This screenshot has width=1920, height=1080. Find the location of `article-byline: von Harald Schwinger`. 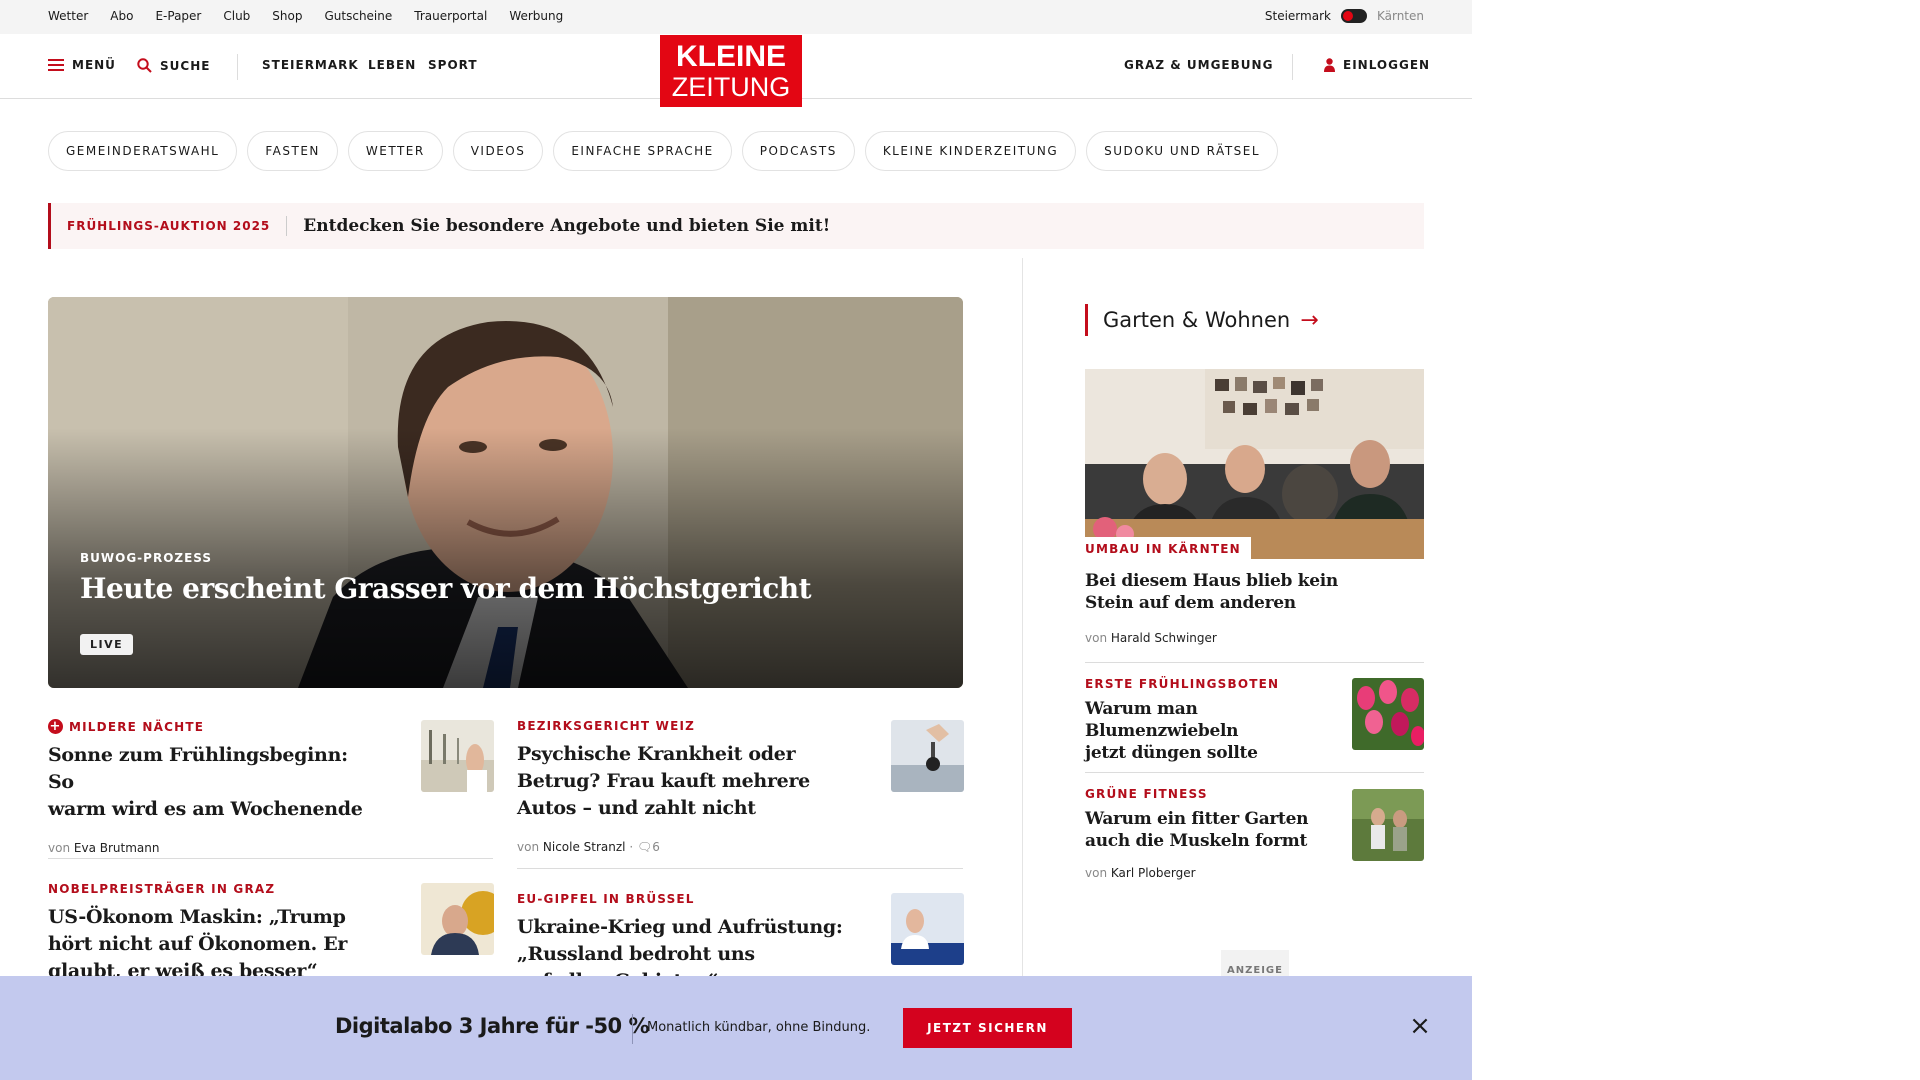

article-byline: von Harald Schwinger is located at coordinates (1254, 638).